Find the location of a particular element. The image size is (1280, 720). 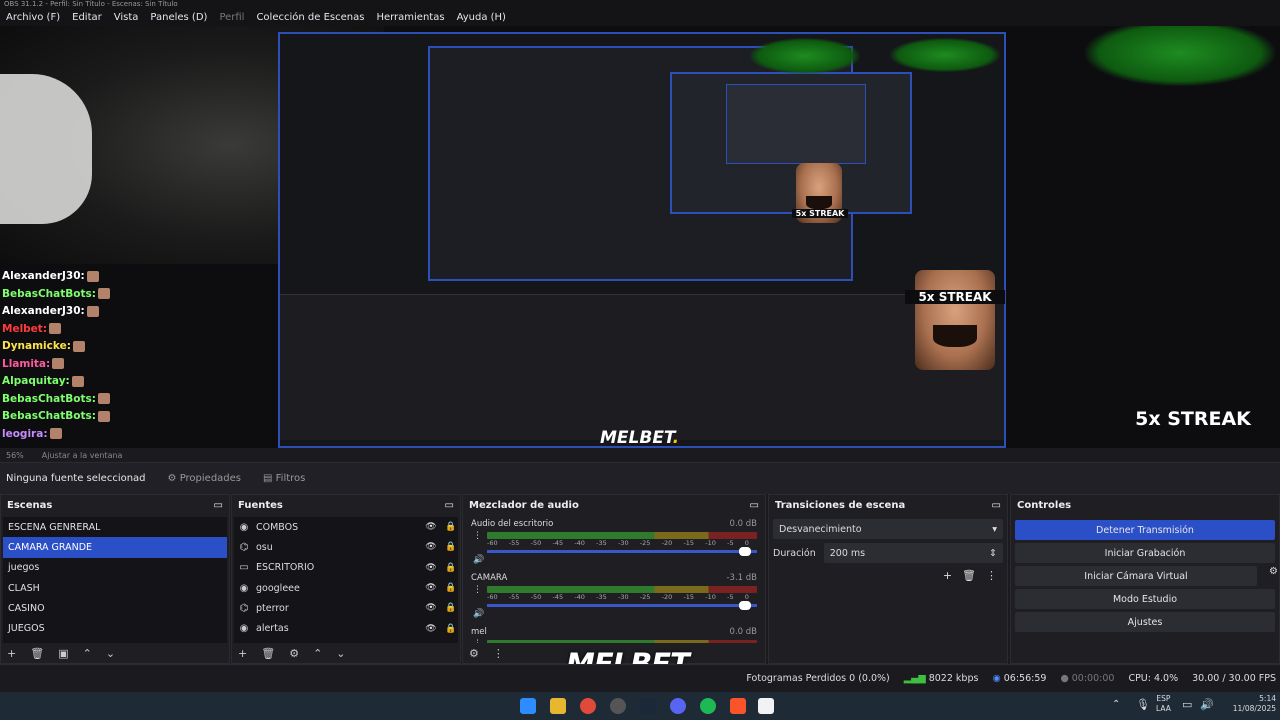

filter-icon: ▤ is located at coordinates (268, 478).